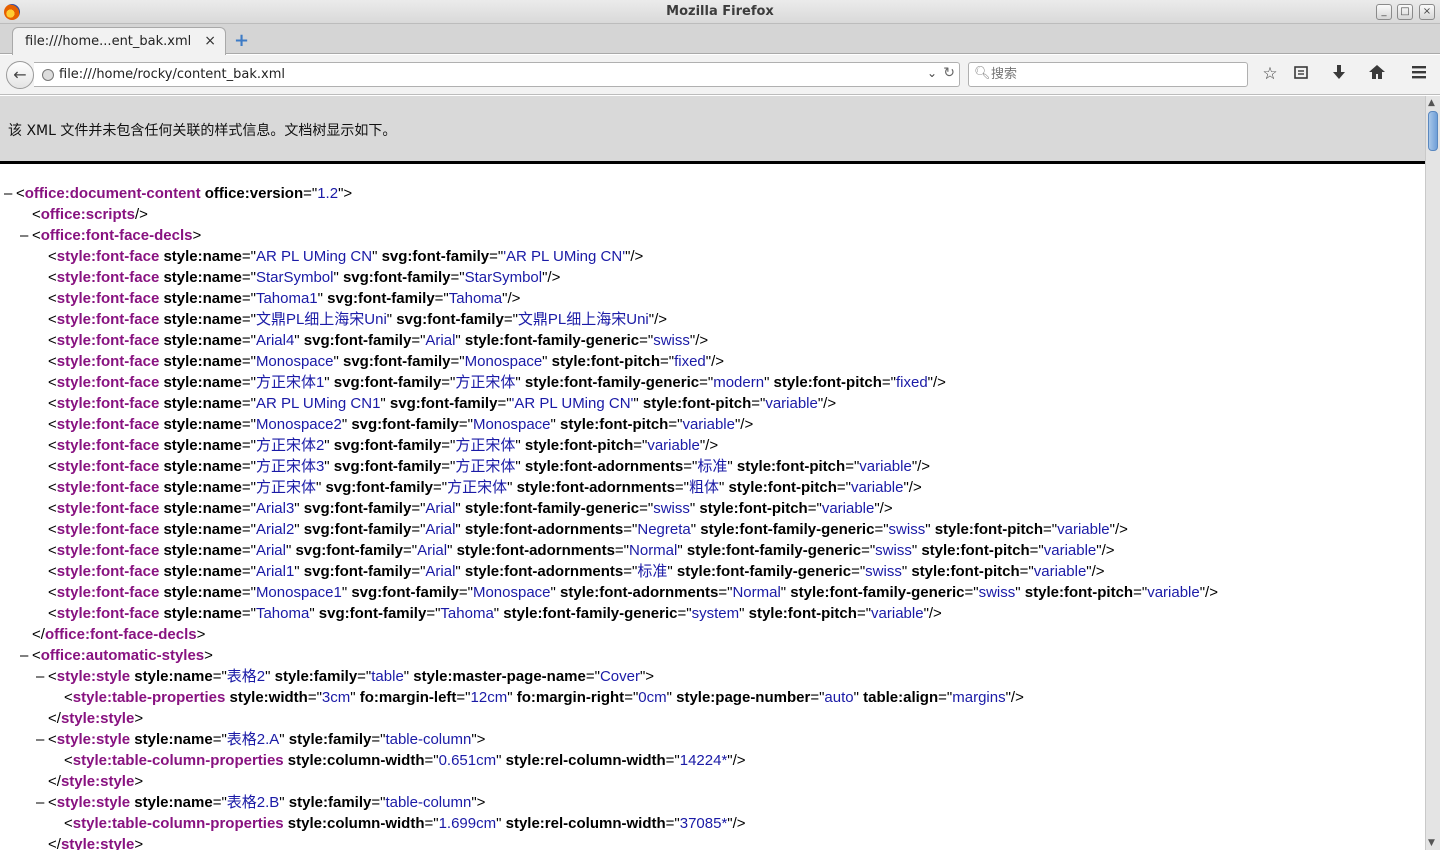 This screenshot has height=850, width=1440. Describe the element at coordinates (1431, 843) in the screenshot. I see `scroll-down-icon: ▼` at that location.